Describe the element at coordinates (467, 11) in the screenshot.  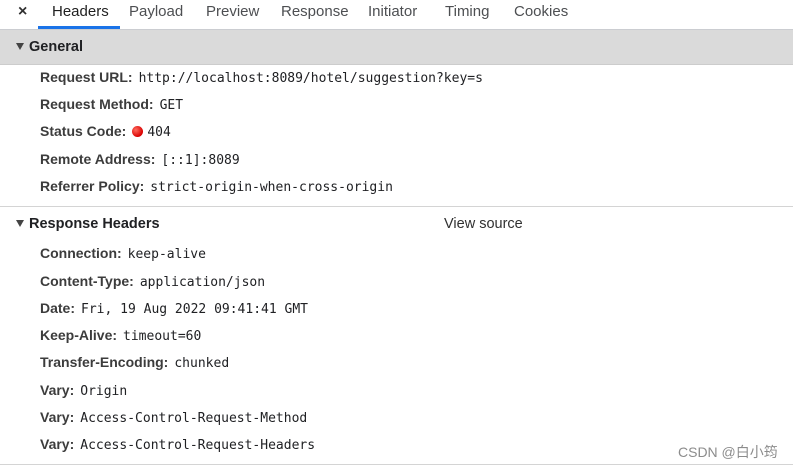
I see `tab-timing: Timing` at that location.